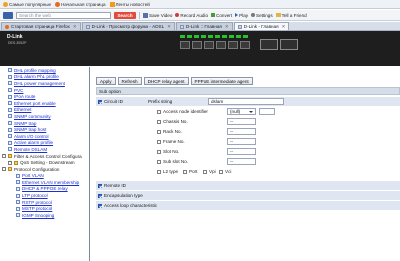  I want to click on folder-open-icon, so click(10, 169).